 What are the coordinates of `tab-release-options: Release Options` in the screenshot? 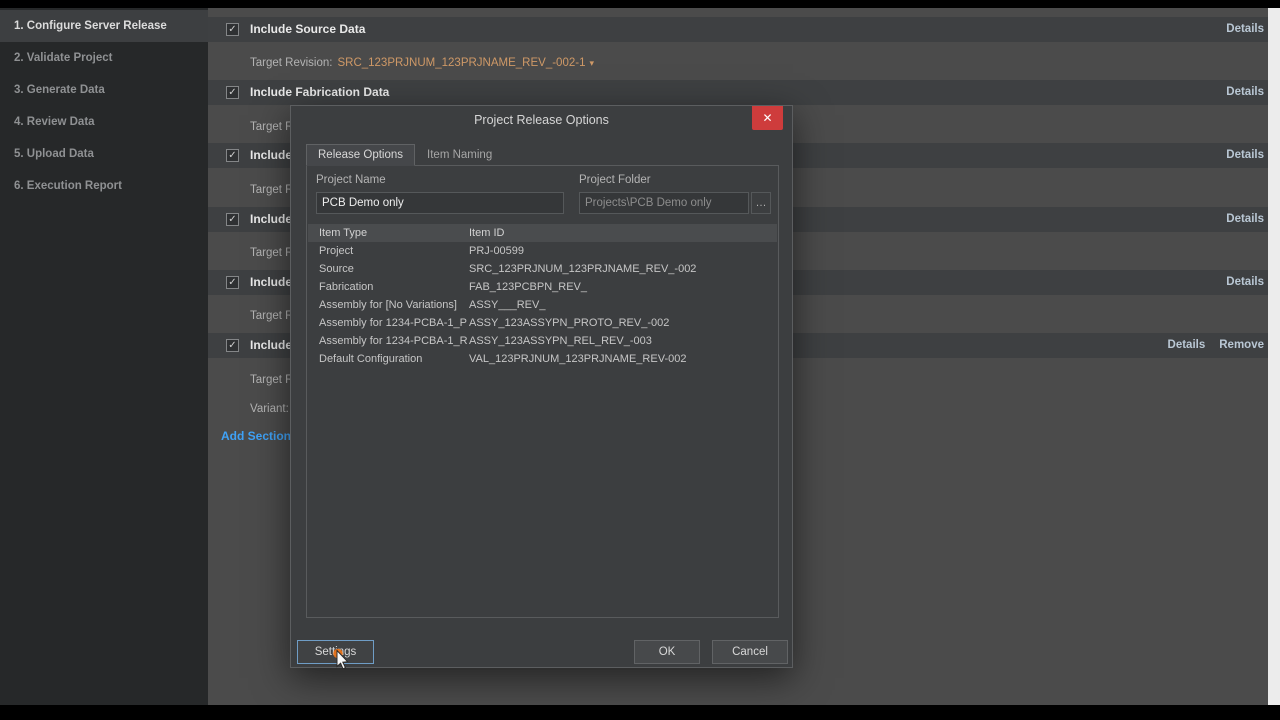 It's located at (361, 155).